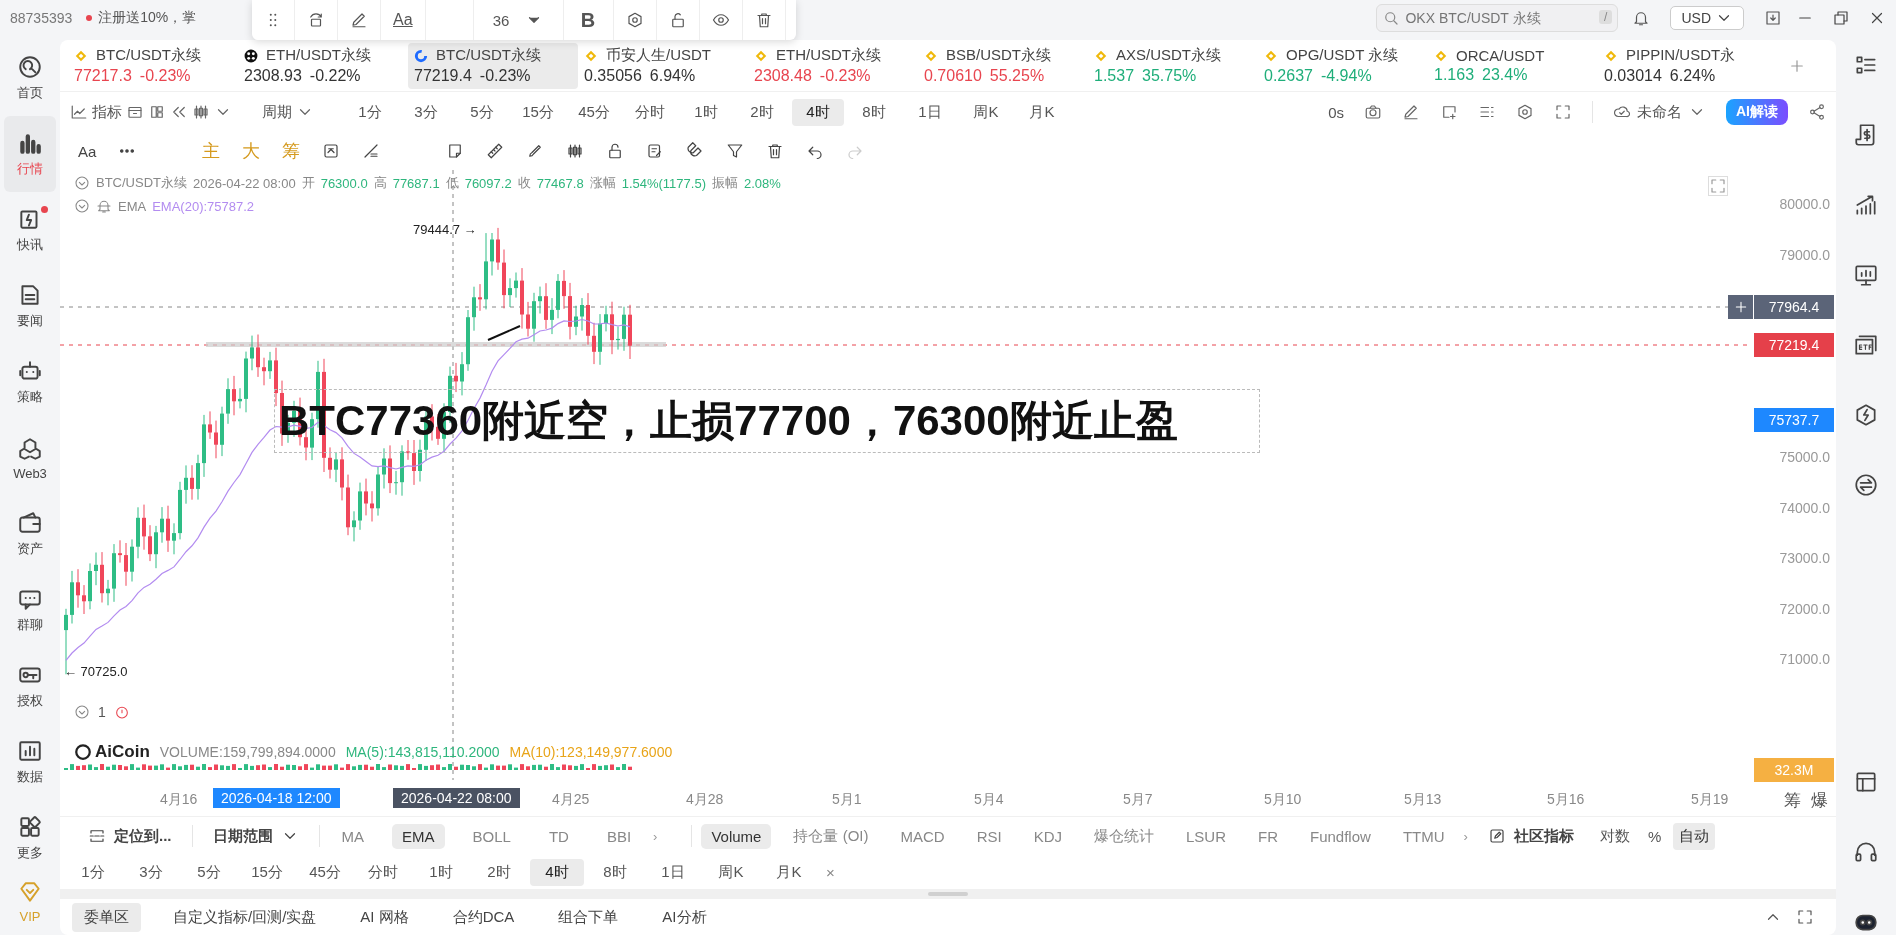  What do you see at coordinates (831, 836) in the screenshot?
I see `indicator-tab: 持仓量 (OI)` at bounding box center [831, 836].